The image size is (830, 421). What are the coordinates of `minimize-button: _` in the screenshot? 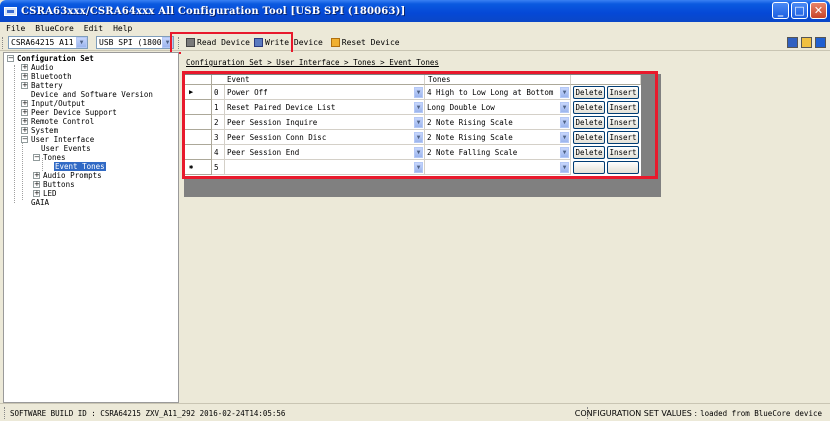 It's located at (780, 10).